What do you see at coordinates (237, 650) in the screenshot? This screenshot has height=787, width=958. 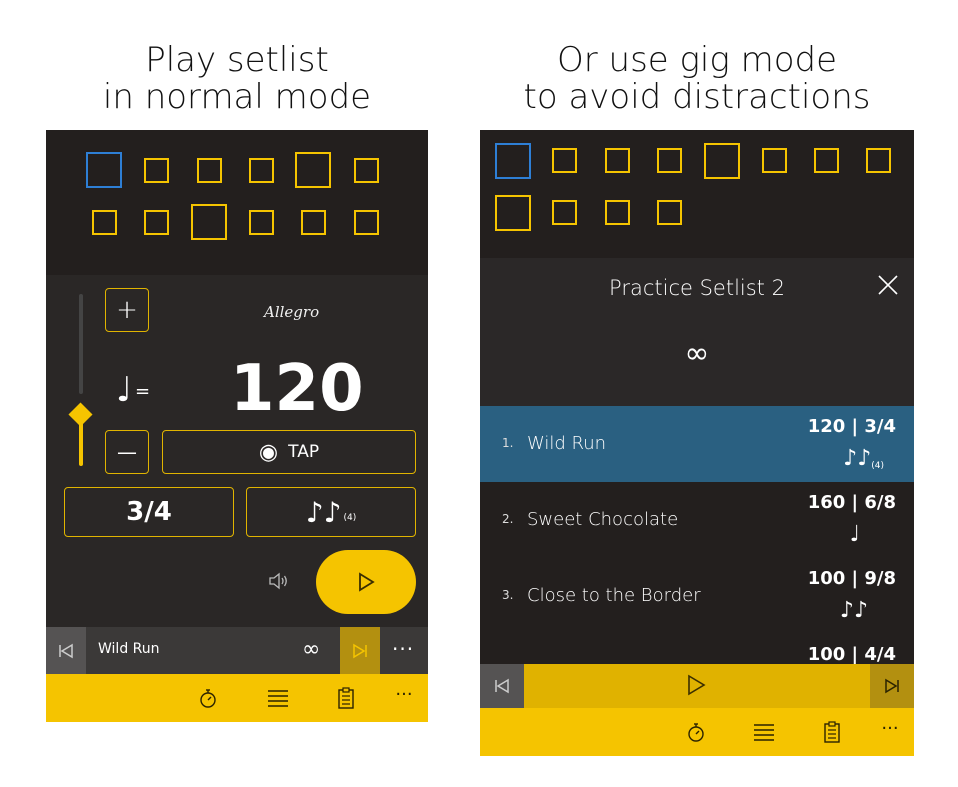 I see `now-playing-bar: Wild Run ∞ ···` at bounding box center [237, 650].